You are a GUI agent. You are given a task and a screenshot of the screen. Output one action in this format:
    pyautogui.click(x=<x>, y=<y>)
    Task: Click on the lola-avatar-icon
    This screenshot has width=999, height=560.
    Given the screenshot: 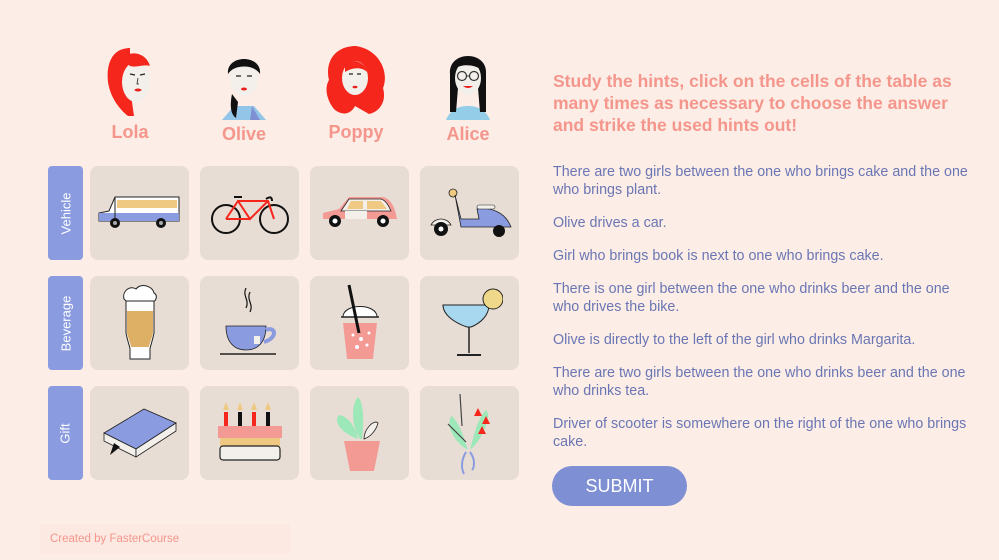 What is the action you would take?
    pyautogui.click(x=128, y=82)
    